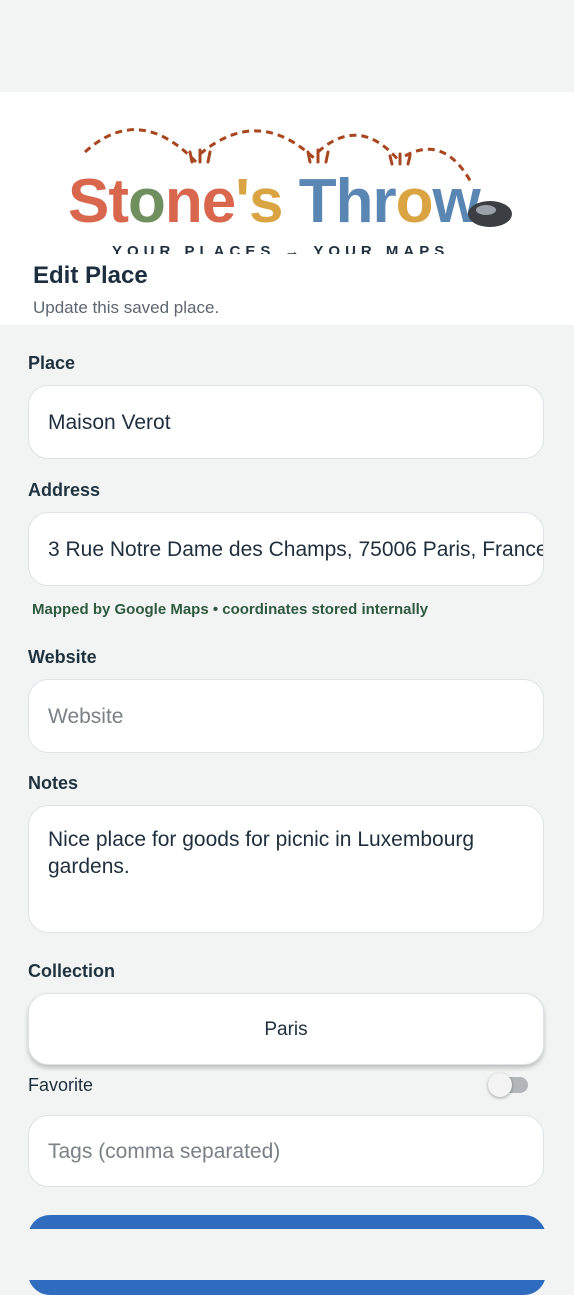  I want to click on status-bar, so click(287, 46).